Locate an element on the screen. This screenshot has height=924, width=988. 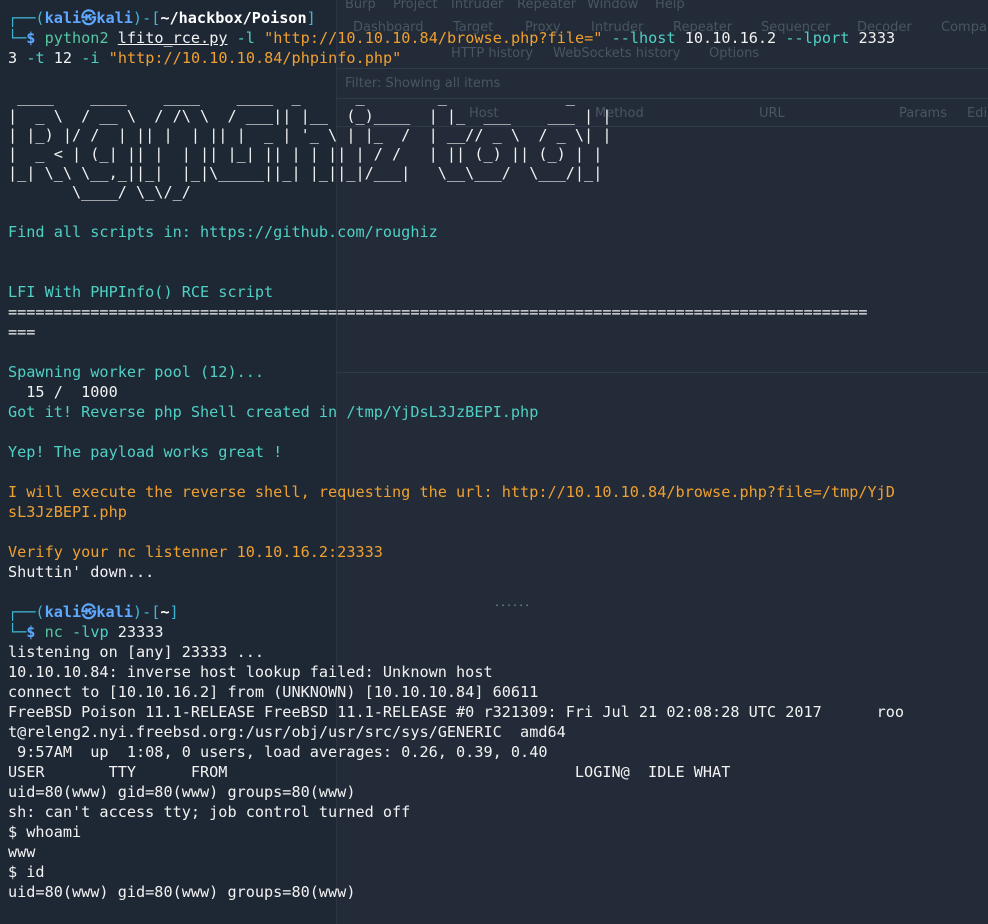
output-line: www is located at coordinates (22, 852).